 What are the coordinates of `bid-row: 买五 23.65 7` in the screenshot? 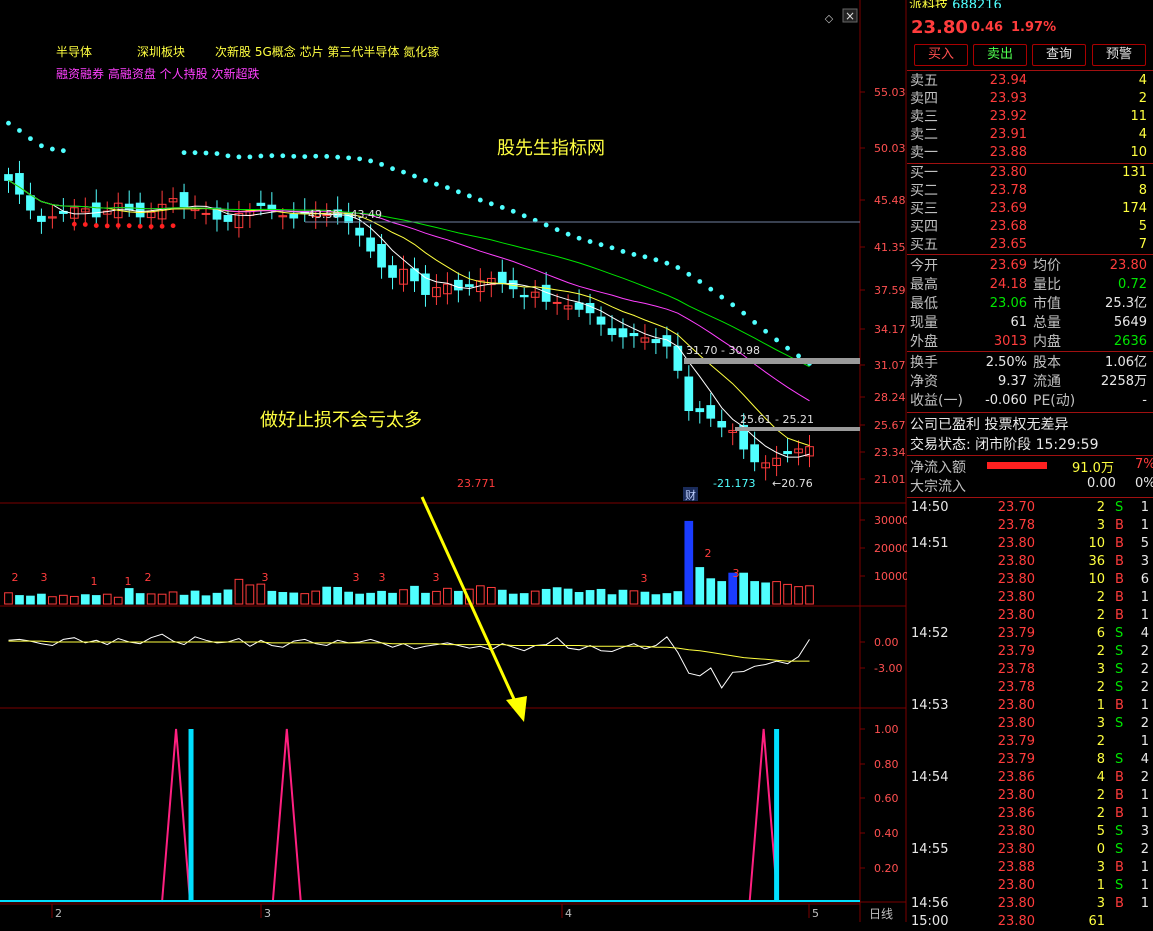 It's located at (1030, 245).